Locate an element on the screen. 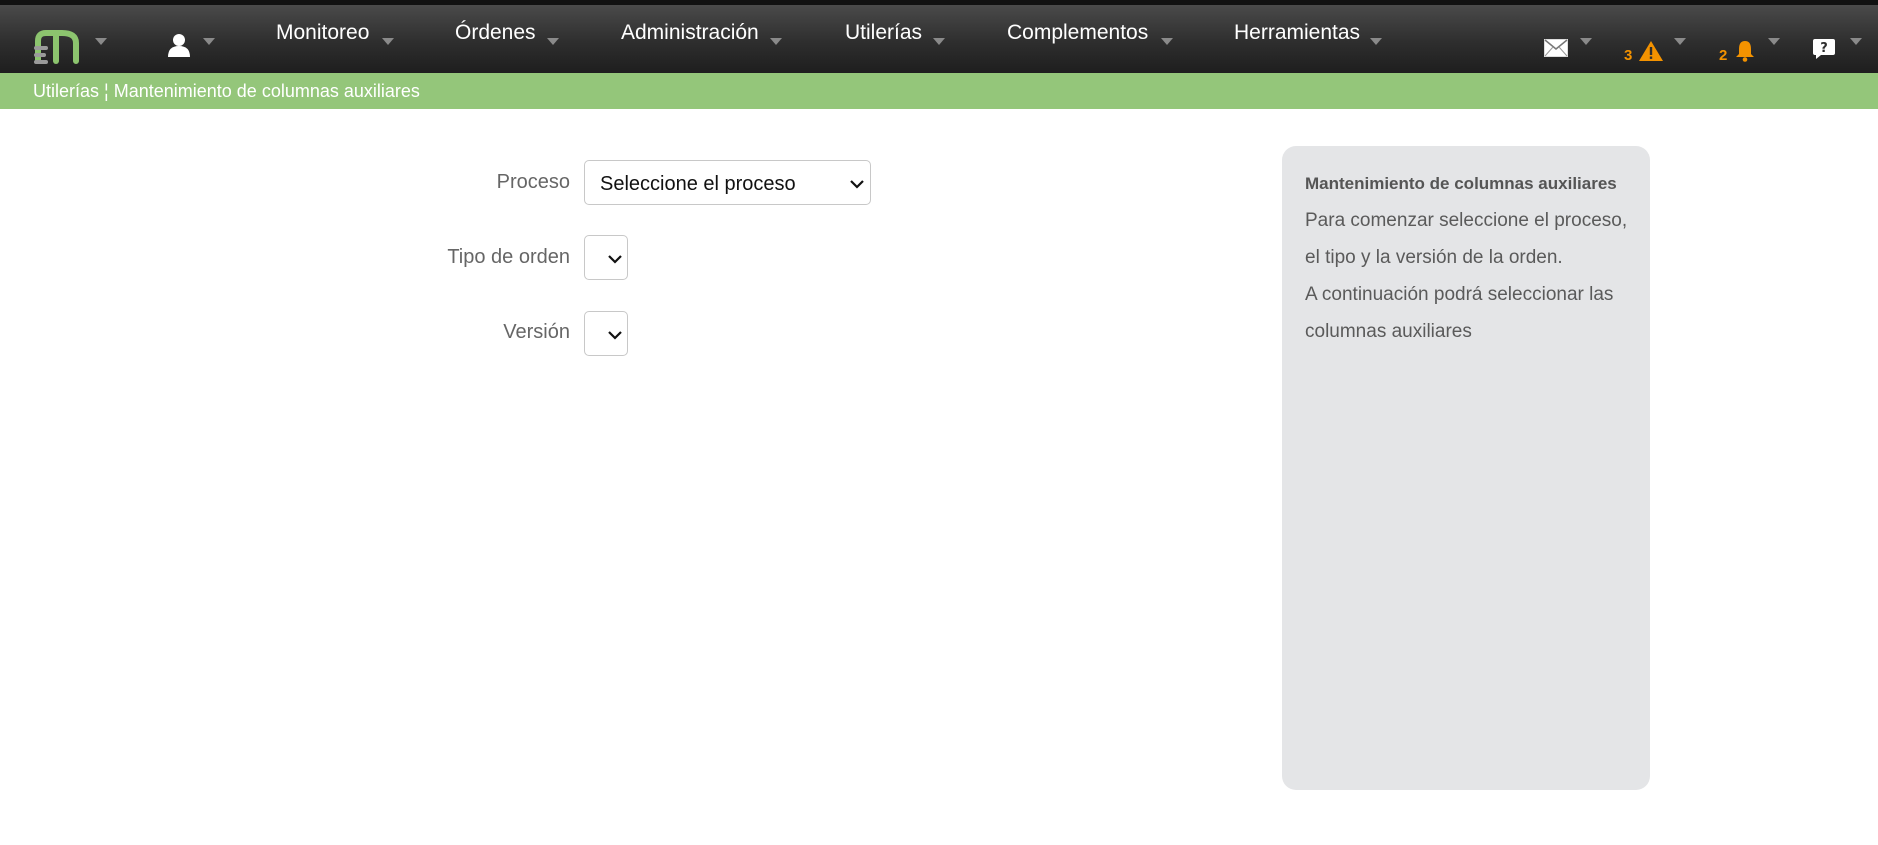 The image size is (1878, 845). nav-monitoreo-label: Monitoreo is located at coordinates (323, 32).